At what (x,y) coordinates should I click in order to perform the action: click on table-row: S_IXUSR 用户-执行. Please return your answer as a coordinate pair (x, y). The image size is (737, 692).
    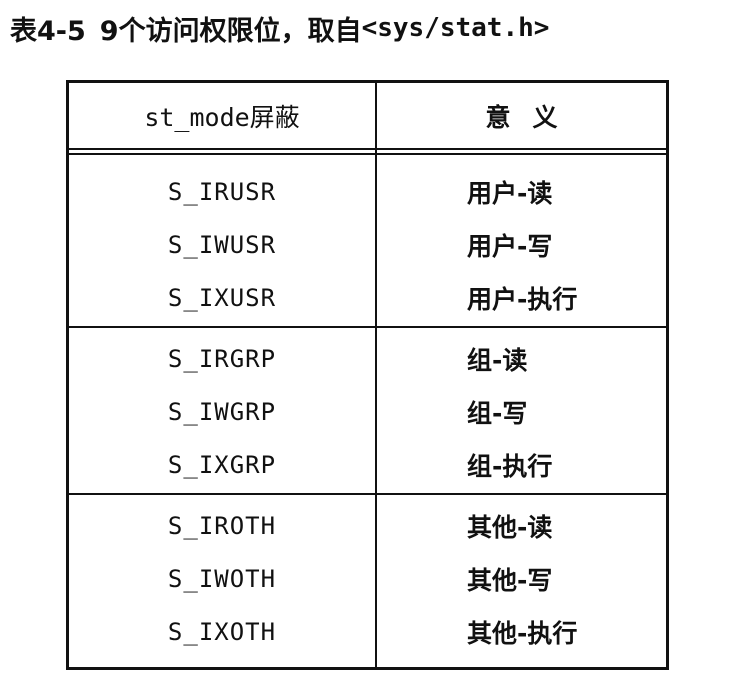
    Looking at the image, I should click on (367, 298).